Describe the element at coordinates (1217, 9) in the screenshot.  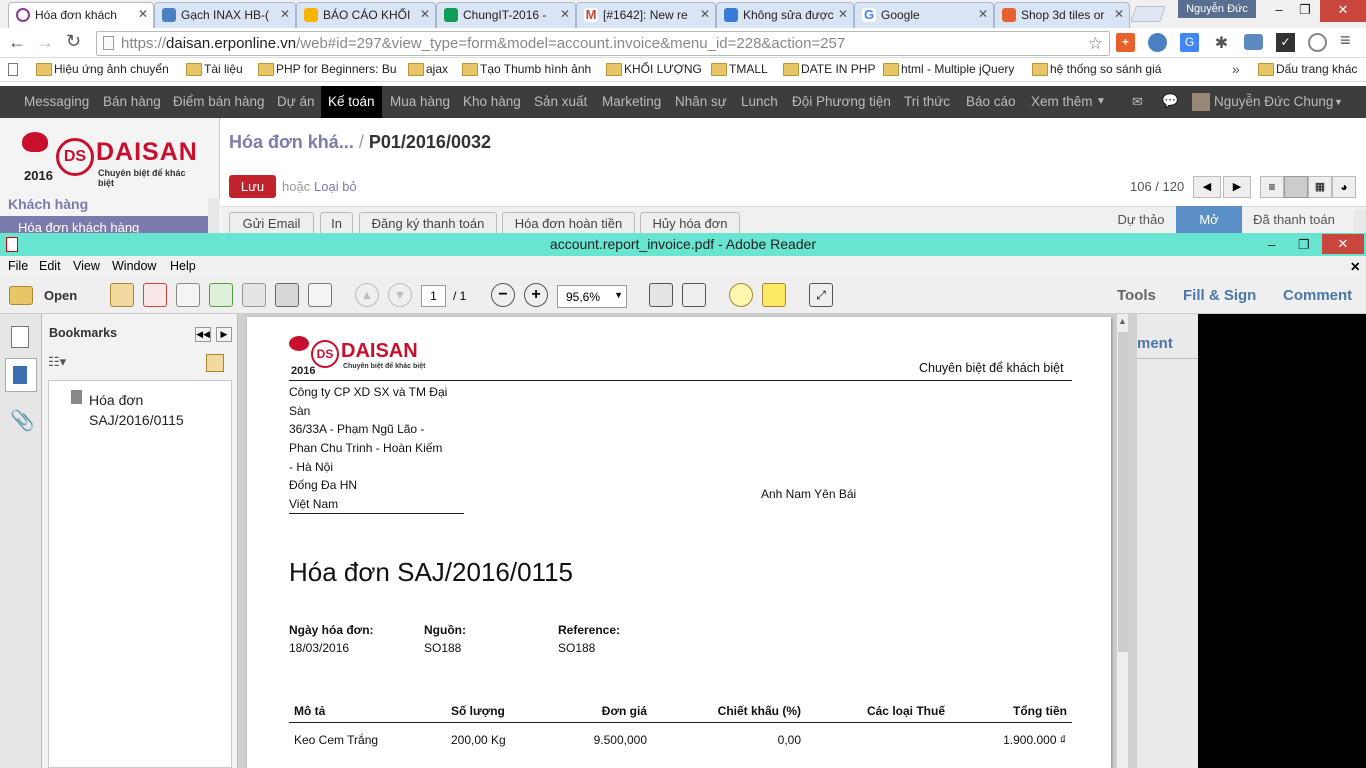
I see `profile-badge: Nguyễn Đức` at that location.